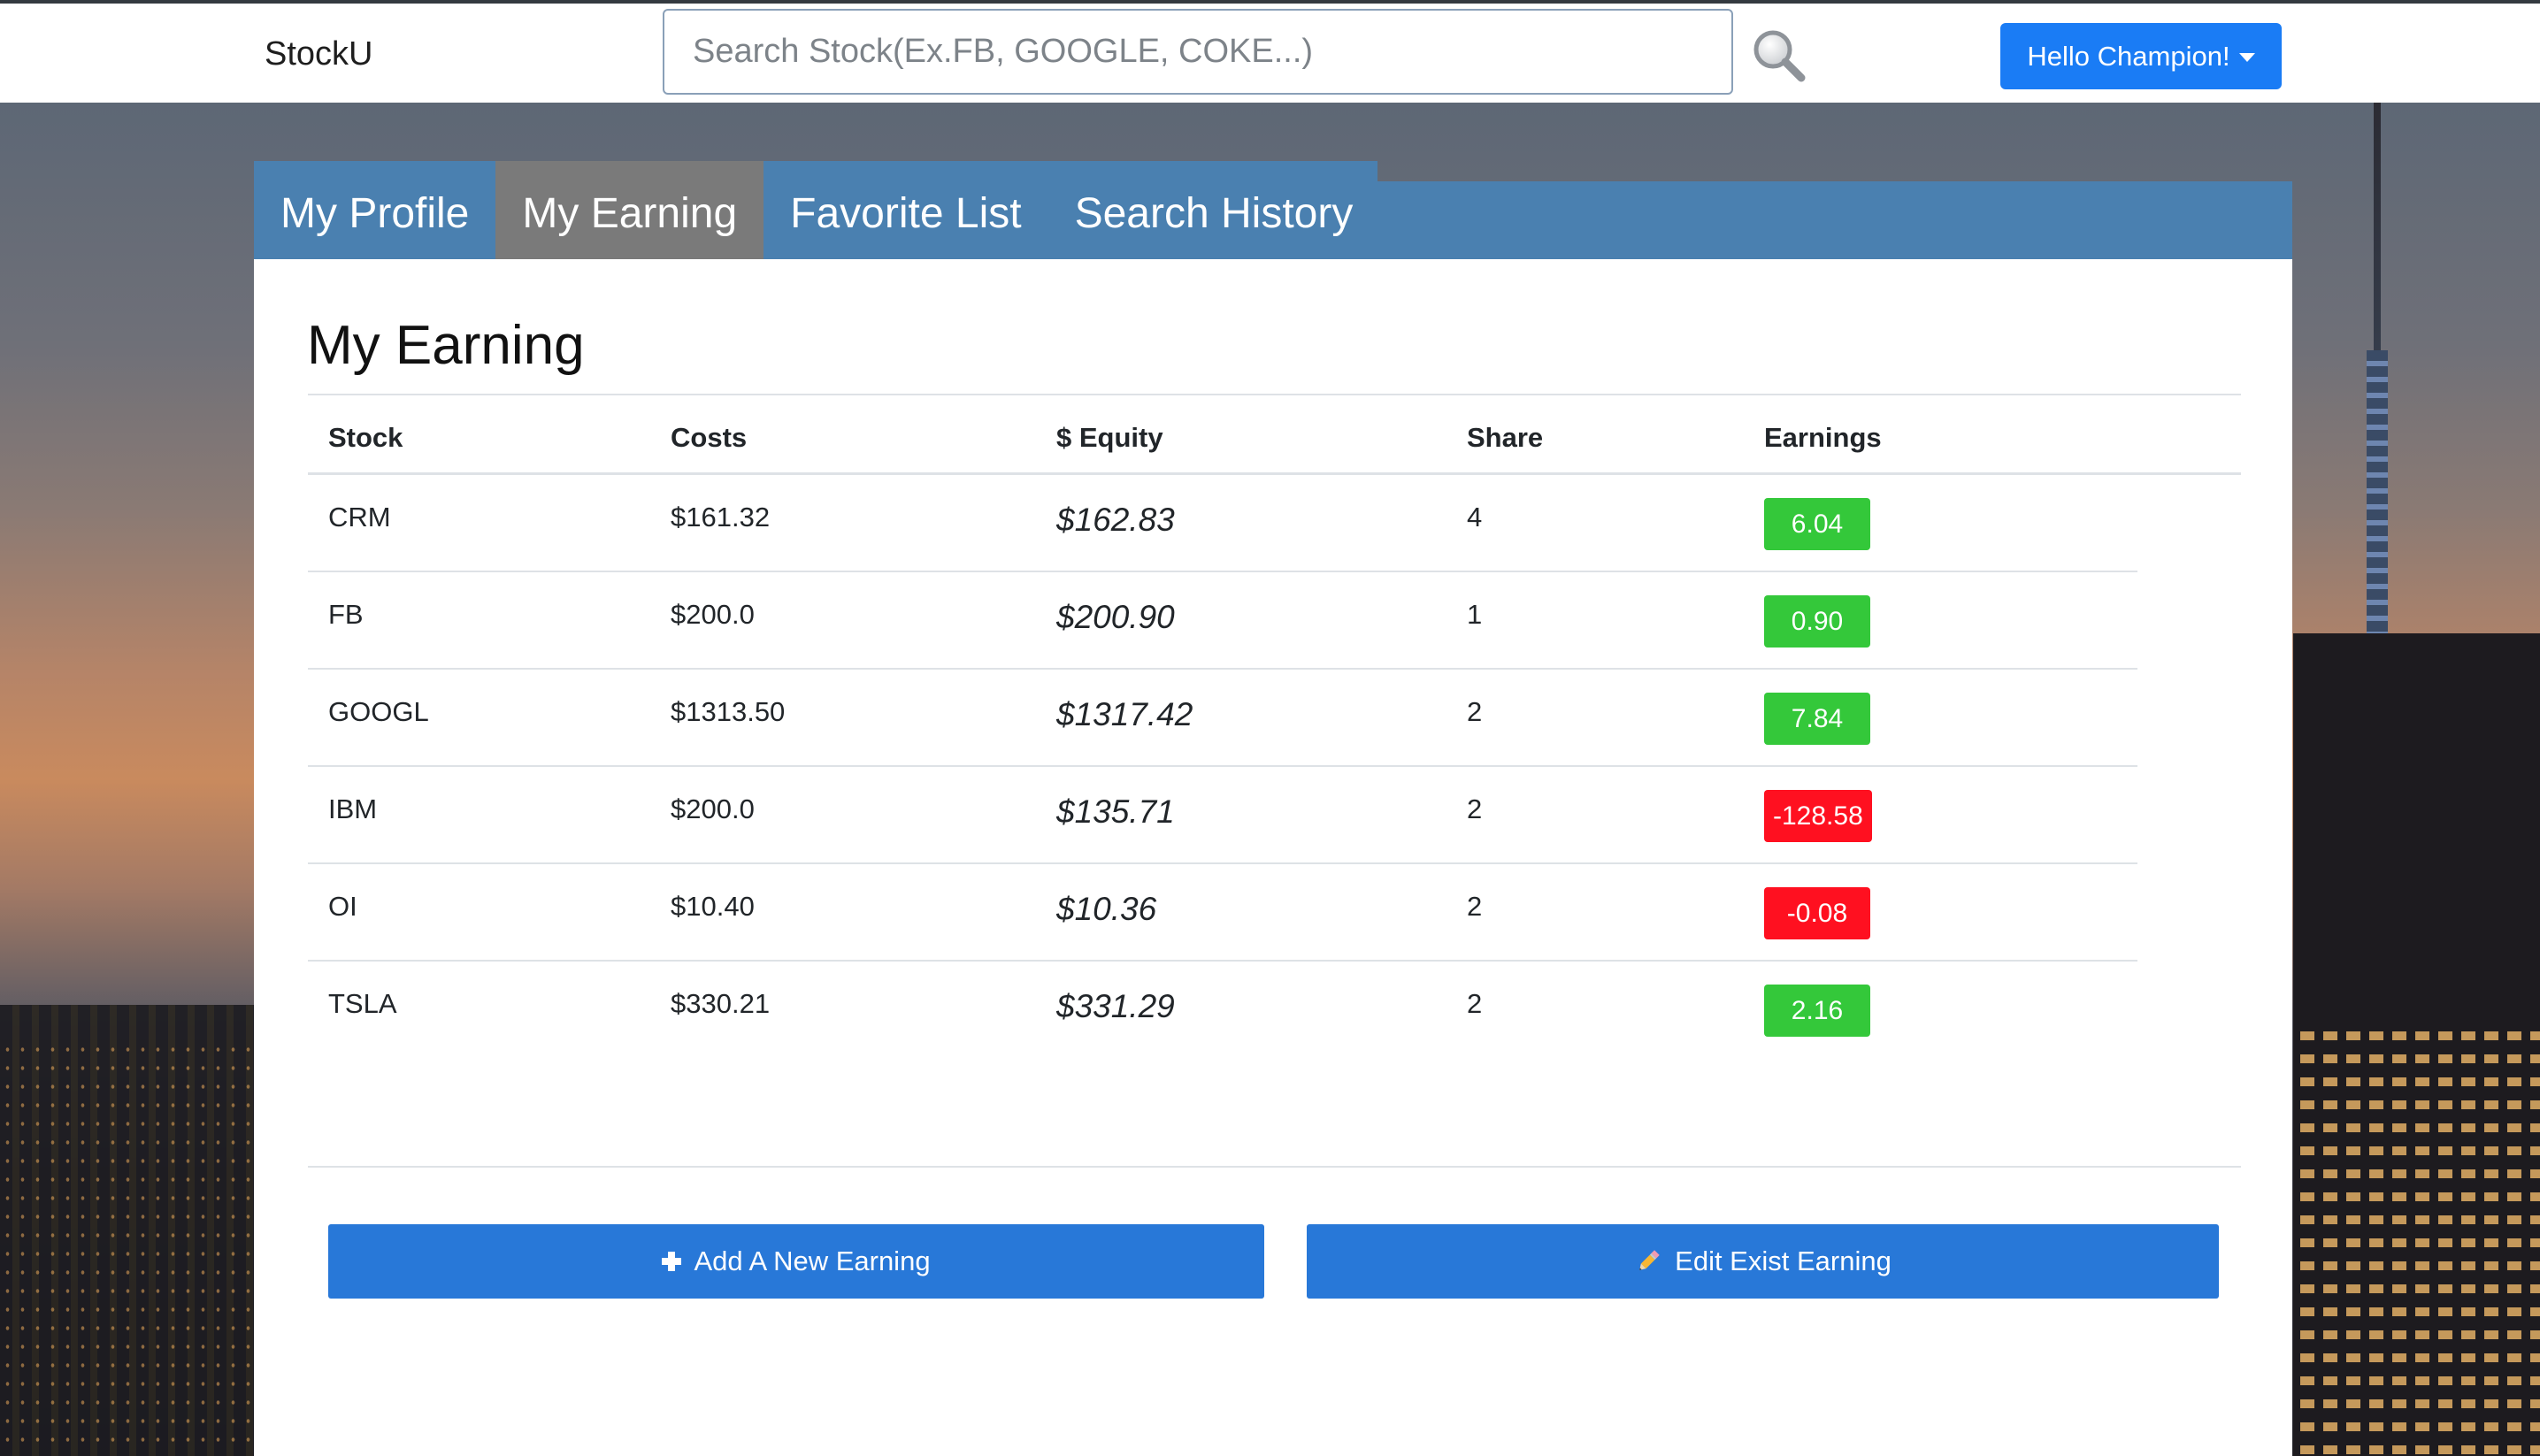  Describe the element at coordinates (378, 711) in the screenshot. I see `stock-symbol: GOOGL` at that location.